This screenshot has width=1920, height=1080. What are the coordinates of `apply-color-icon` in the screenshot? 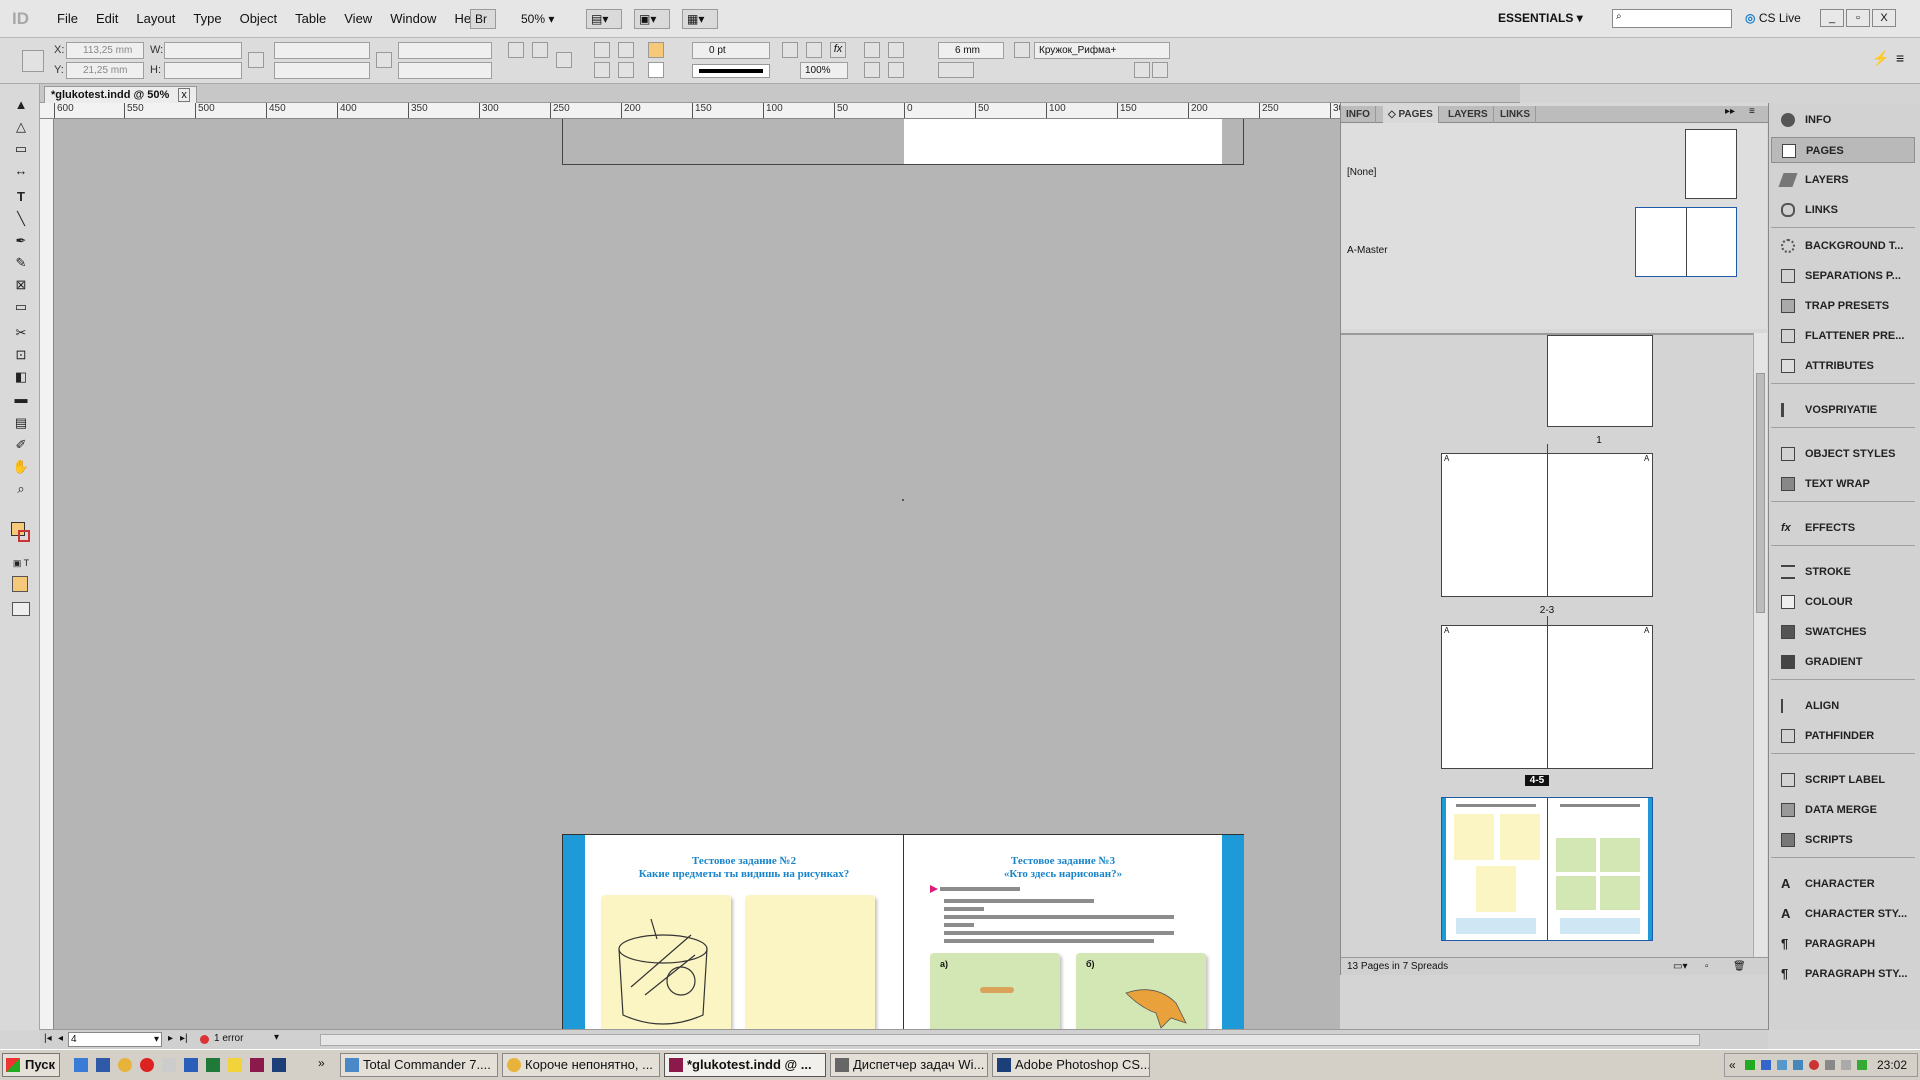 It's located at (20, 584).